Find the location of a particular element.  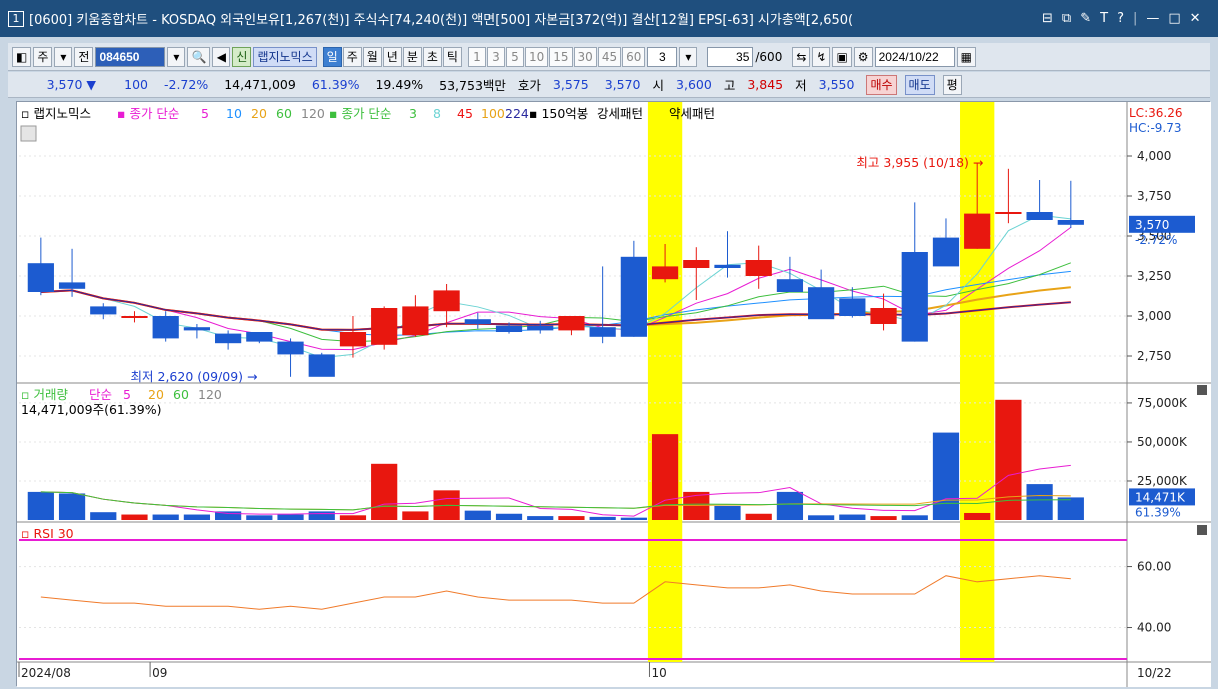

stock-code-input is located at coordinates (130, 56).